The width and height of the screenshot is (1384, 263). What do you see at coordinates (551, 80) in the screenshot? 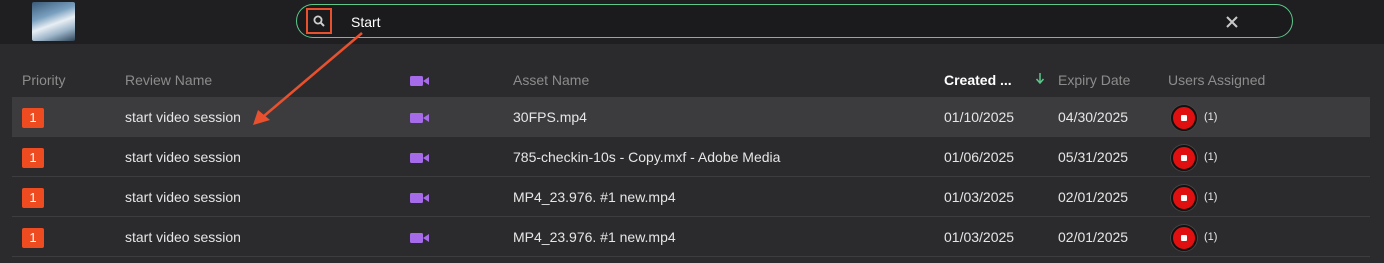
I see `column-header-asset-name: Asset Name` at bounding box center [551, 80].